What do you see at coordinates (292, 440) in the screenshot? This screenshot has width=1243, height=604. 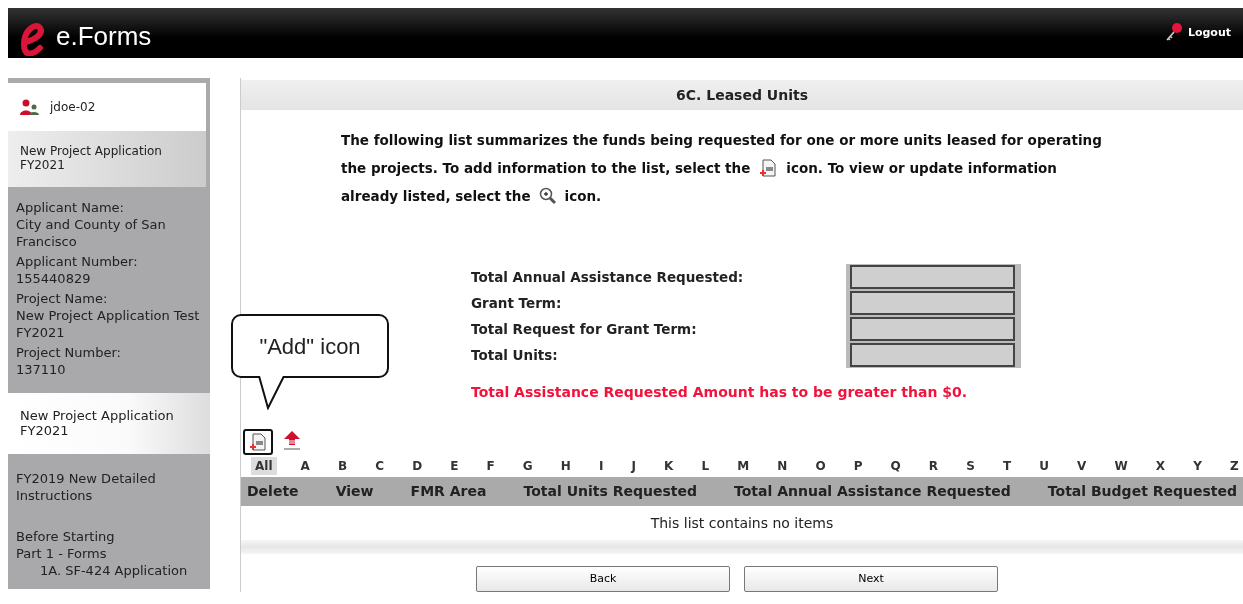 I see `upload-icon` at bounding box center [292, 440].